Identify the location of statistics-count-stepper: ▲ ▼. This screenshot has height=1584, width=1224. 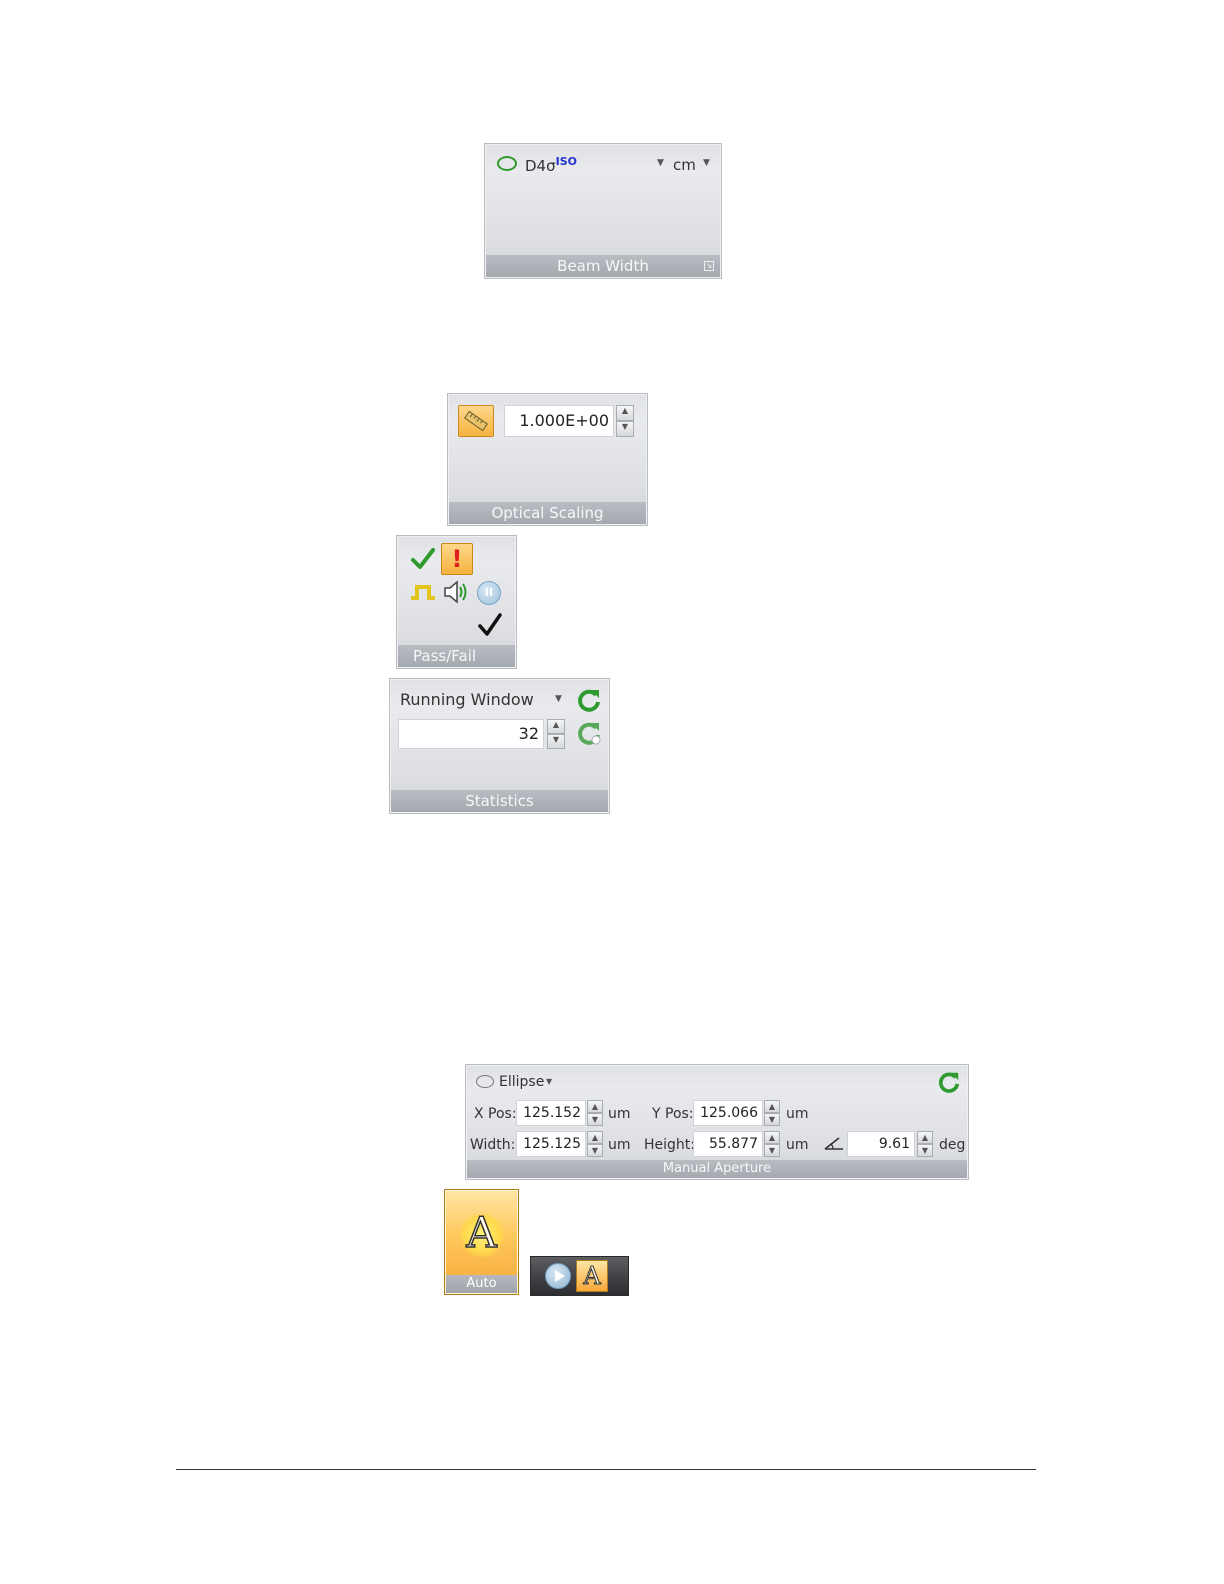
(556, 734).